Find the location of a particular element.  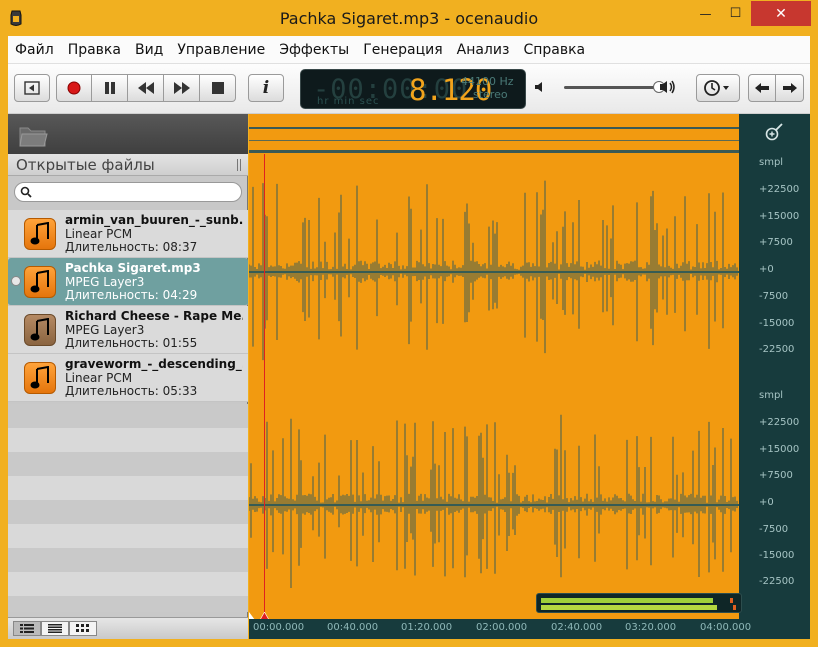

detail-view-icon is located at coordinates (55, 628).